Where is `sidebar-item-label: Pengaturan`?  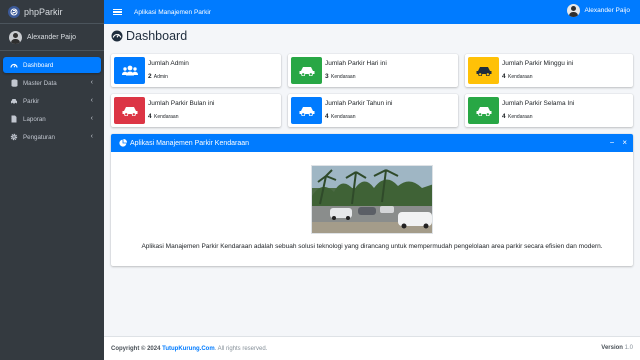
sidebar-item-label: Pengaturan is located at coordinates (39, 137).